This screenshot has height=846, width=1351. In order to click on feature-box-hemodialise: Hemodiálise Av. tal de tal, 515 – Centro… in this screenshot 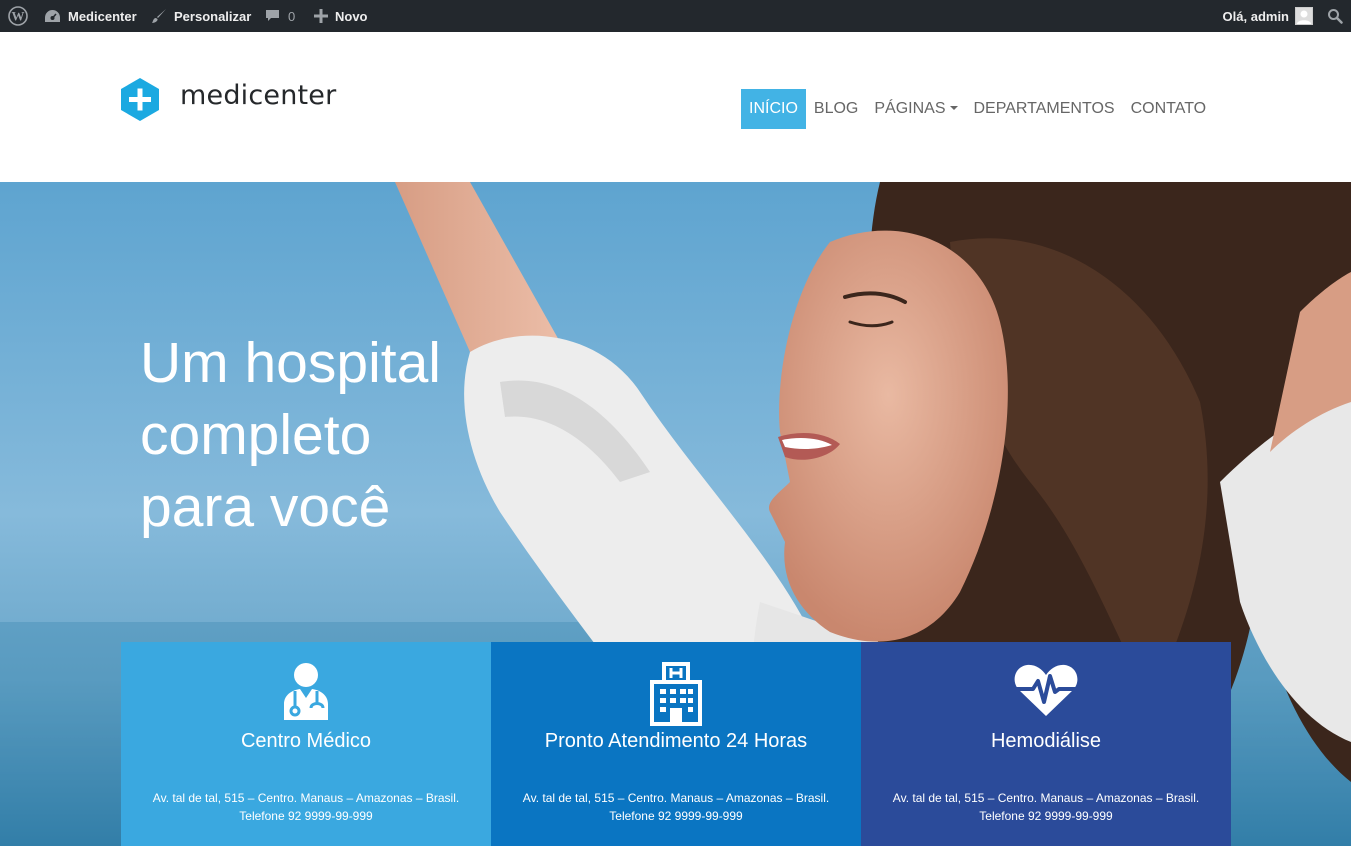, I will do `click(1046, 744)`.